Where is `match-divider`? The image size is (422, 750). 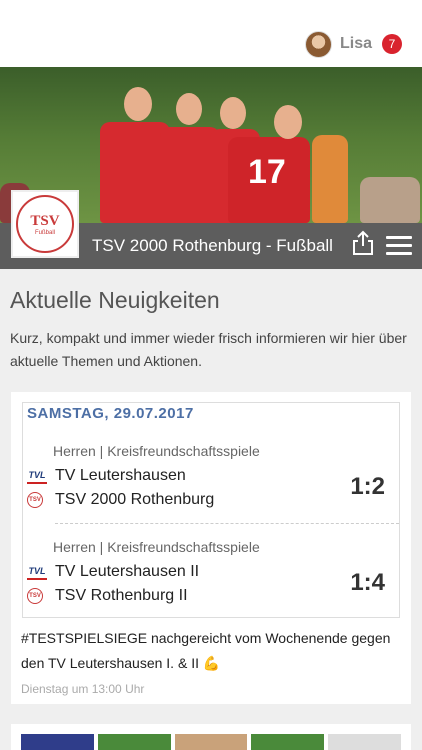
match-divider is located at coordinates (227, 523).